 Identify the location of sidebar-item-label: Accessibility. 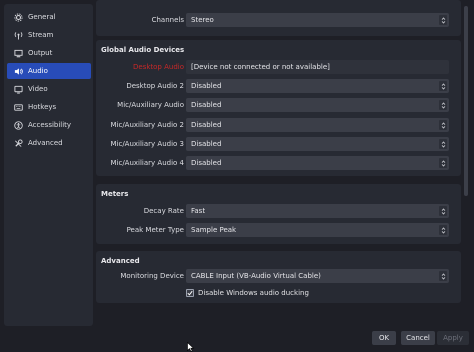
(50, 125).